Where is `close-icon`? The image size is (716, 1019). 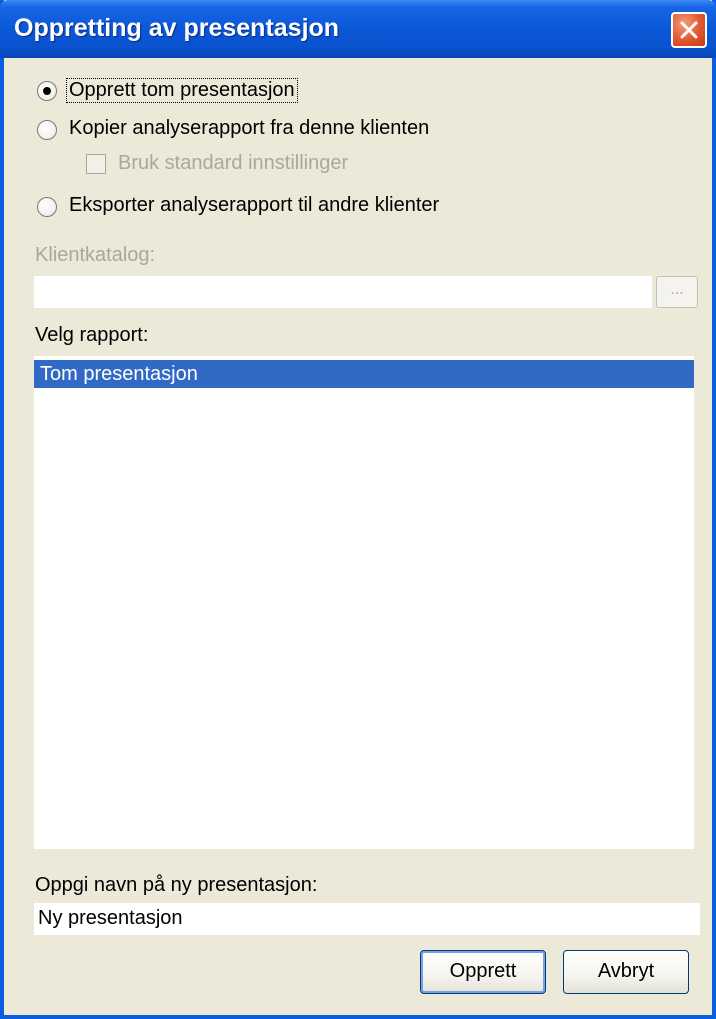 close-icon is located at coordinates (689, 30).